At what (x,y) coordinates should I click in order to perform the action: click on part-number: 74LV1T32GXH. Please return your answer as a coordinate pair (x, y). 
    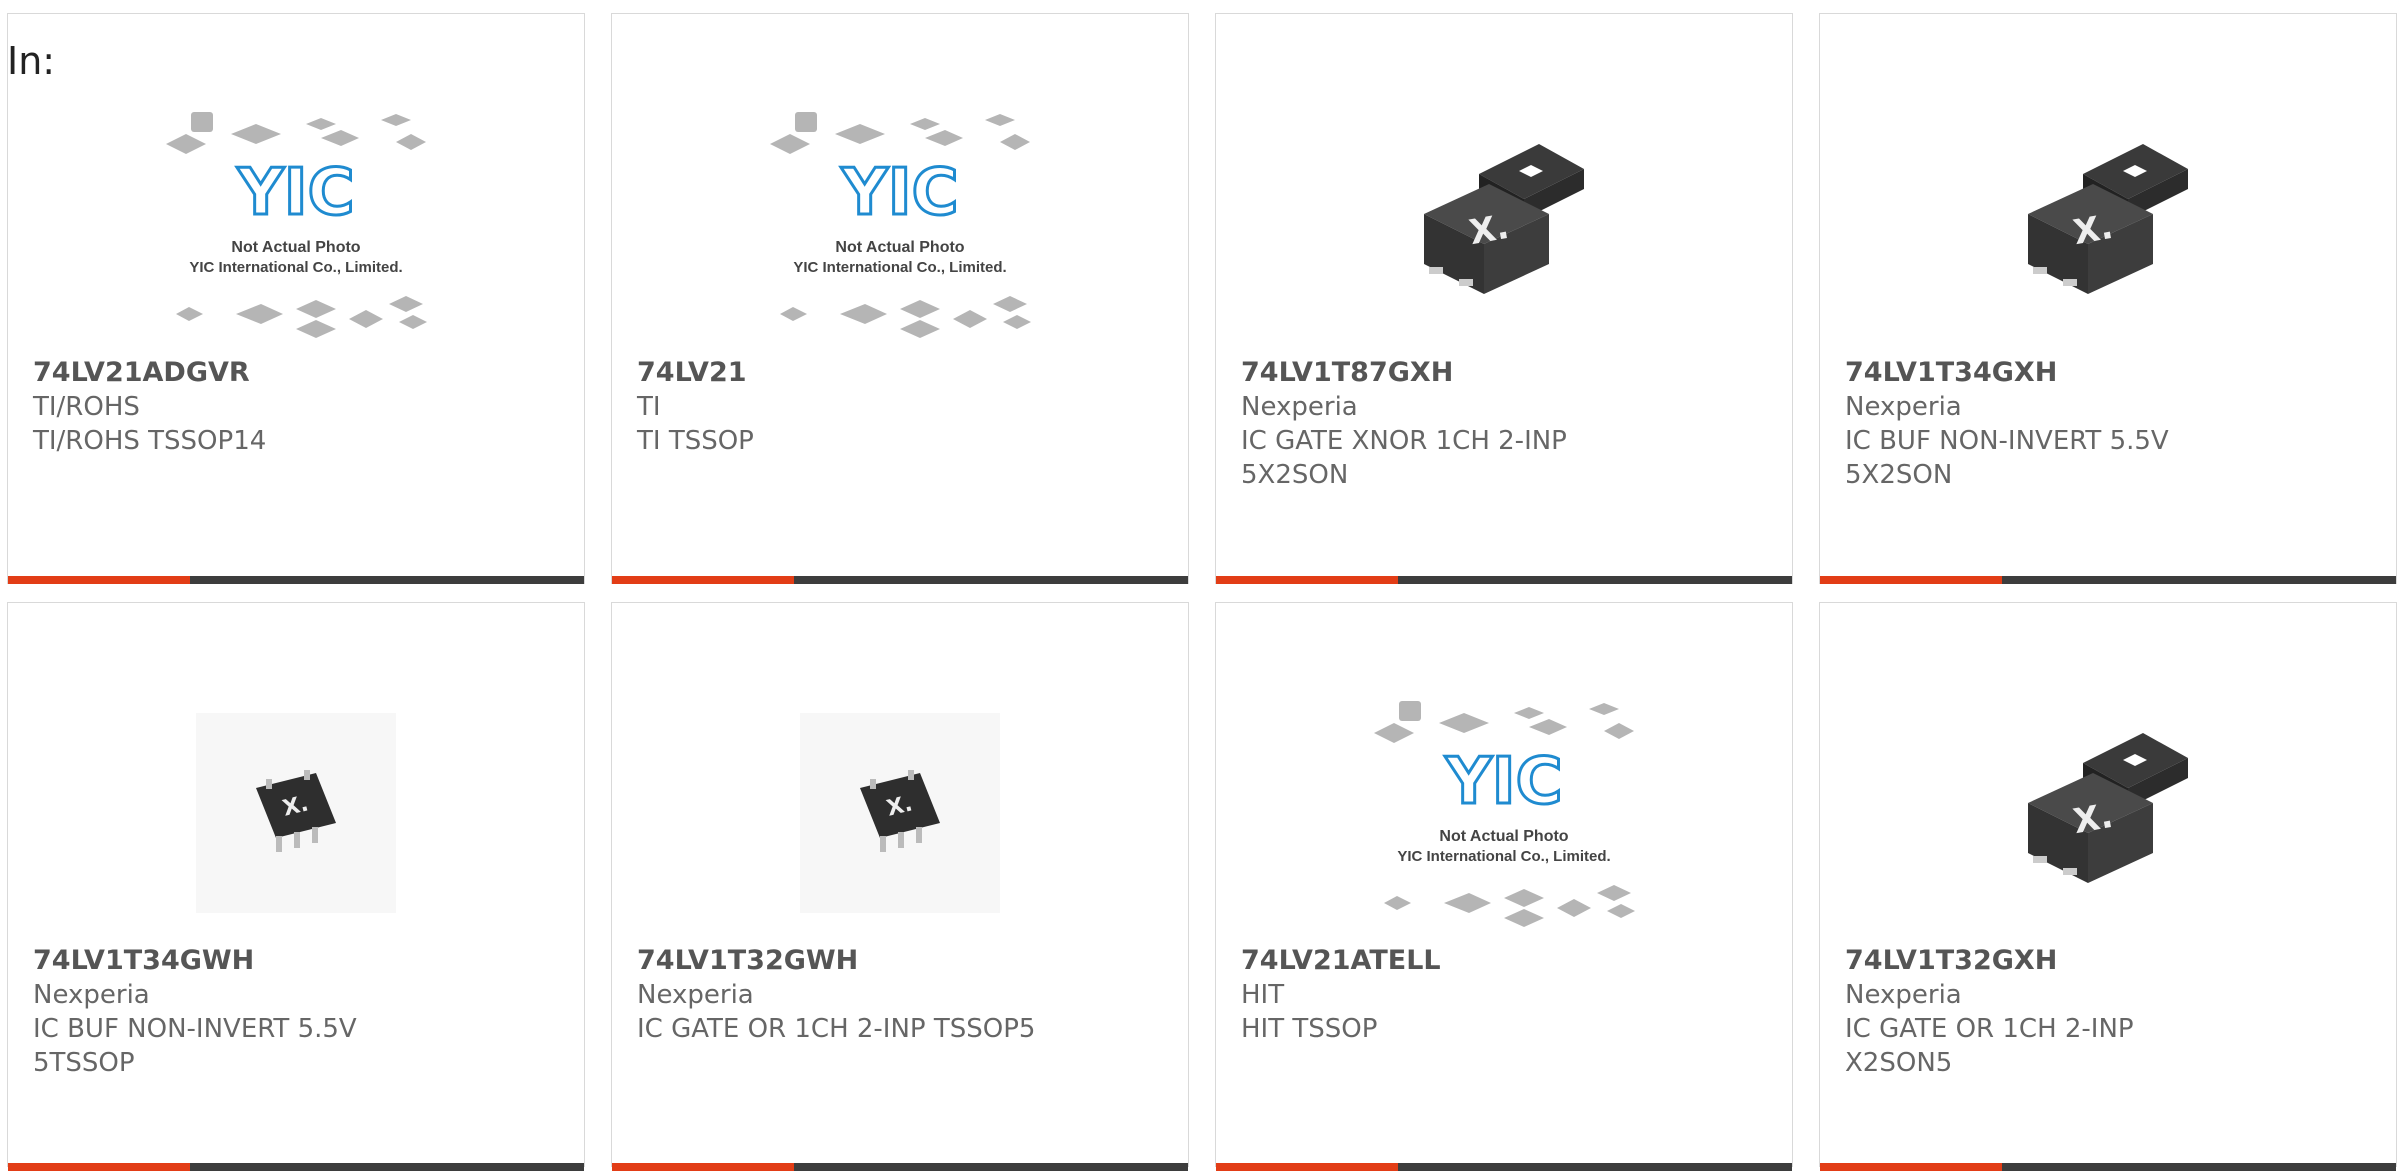
    Looking at the image, I should click on (2110, 961).